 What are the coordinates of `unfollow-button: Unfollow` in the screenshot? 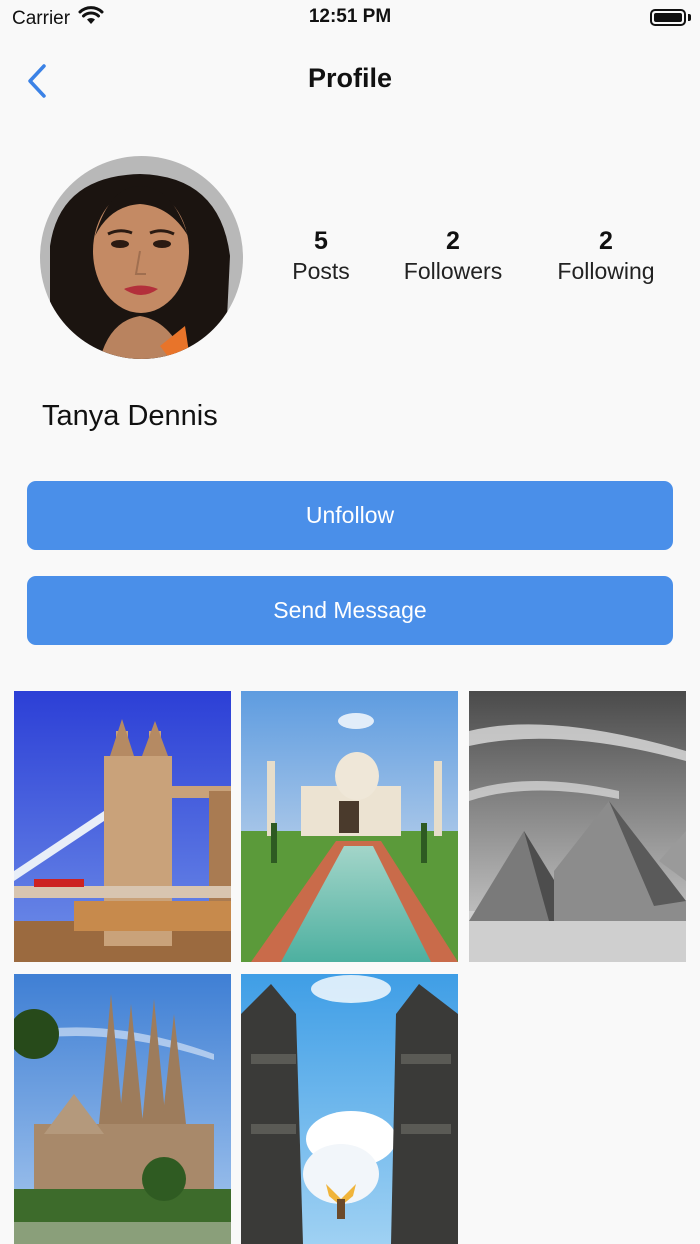 It's located at (350, 515).